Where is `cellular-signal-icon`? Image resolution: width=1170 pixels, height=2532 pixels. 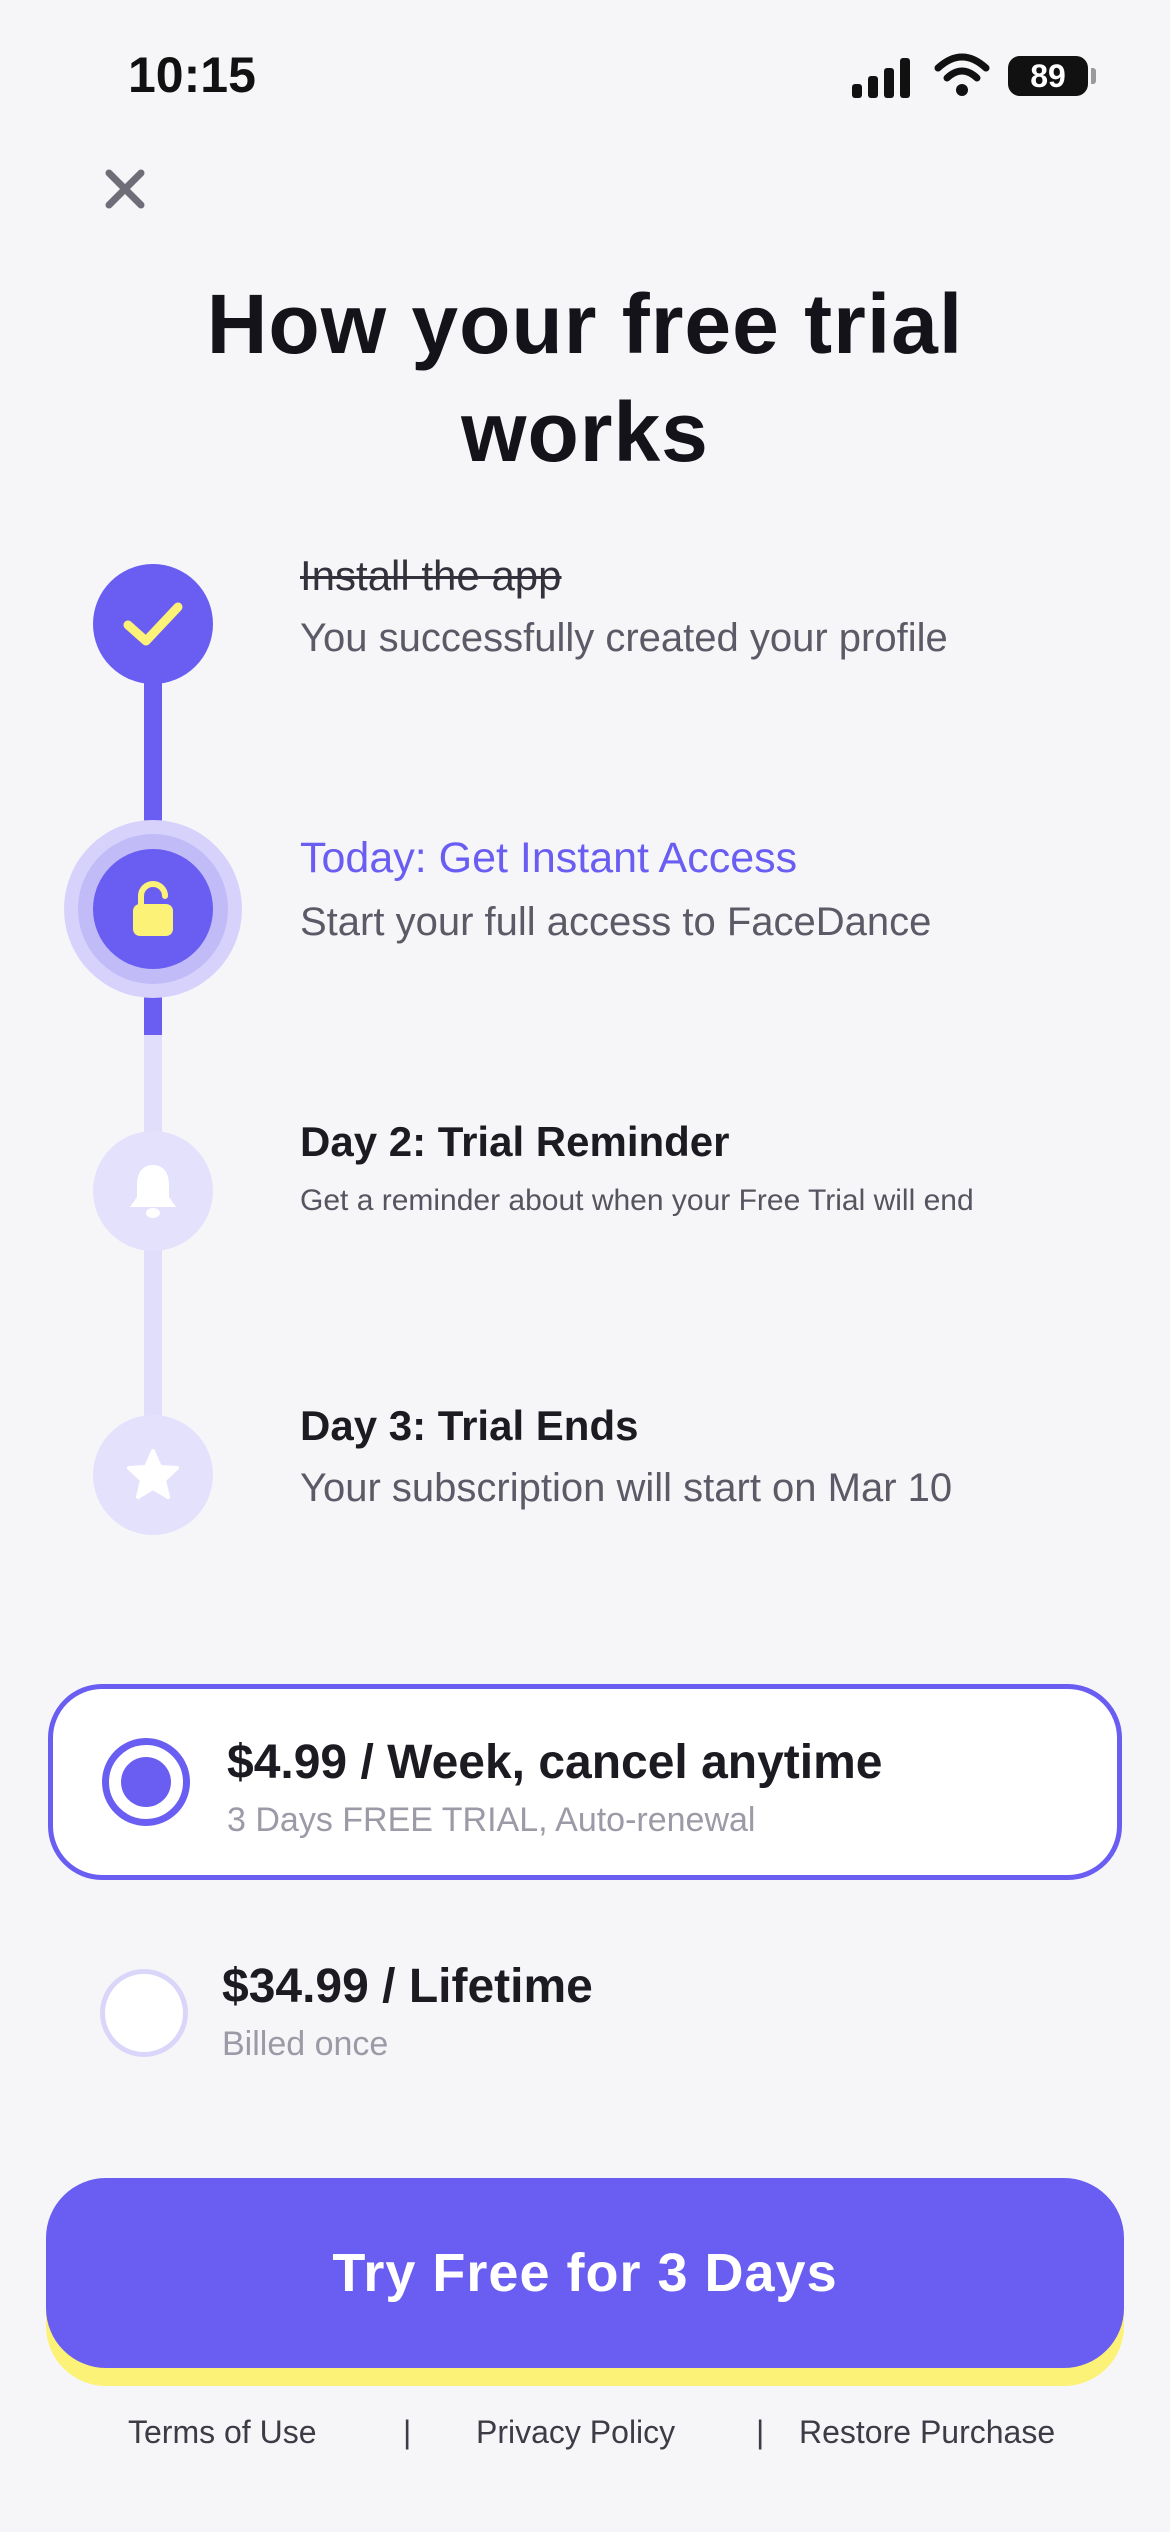 cellular-signal-icon is located at coordinates (883, 77).